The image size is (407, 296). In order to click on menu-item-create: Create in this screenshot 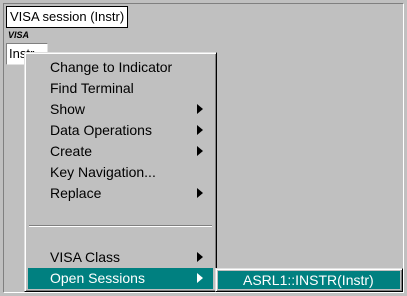, I will do `click(120, 151)`.